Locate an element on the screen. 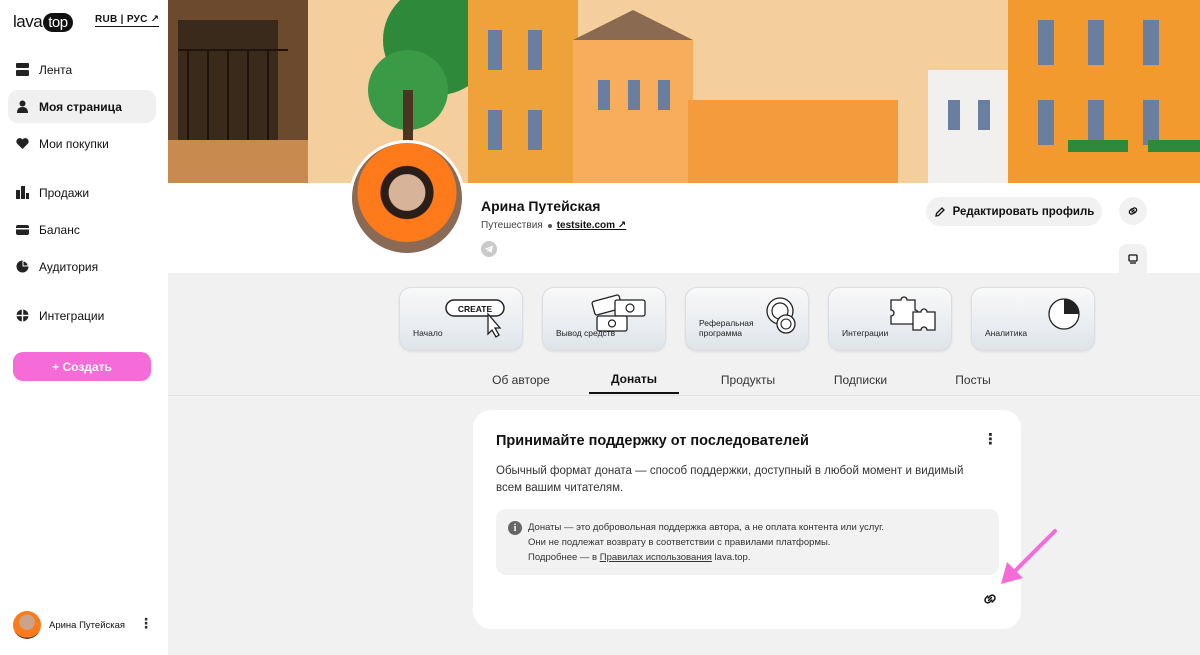  feed-icon is located at coordinates (22, 69).